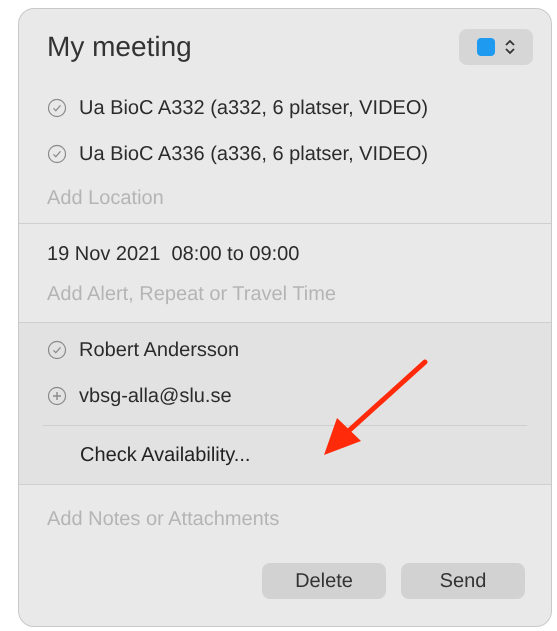 This screenshot has height=631, width=557. What do you see at coordinates (510, 47) in the screenshot?
I see `up-down-chevron-icon` at bounding box center [510, 47].